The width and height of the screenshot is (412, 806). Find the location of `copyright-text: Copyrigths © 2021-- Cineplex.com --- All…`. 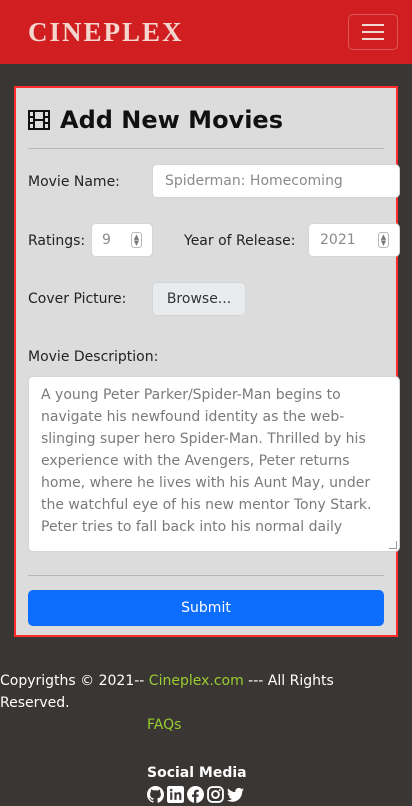

copyright-text: Copyrigths © 2021-- Cineplex.com --- All… is located at coordinates (195, 692).